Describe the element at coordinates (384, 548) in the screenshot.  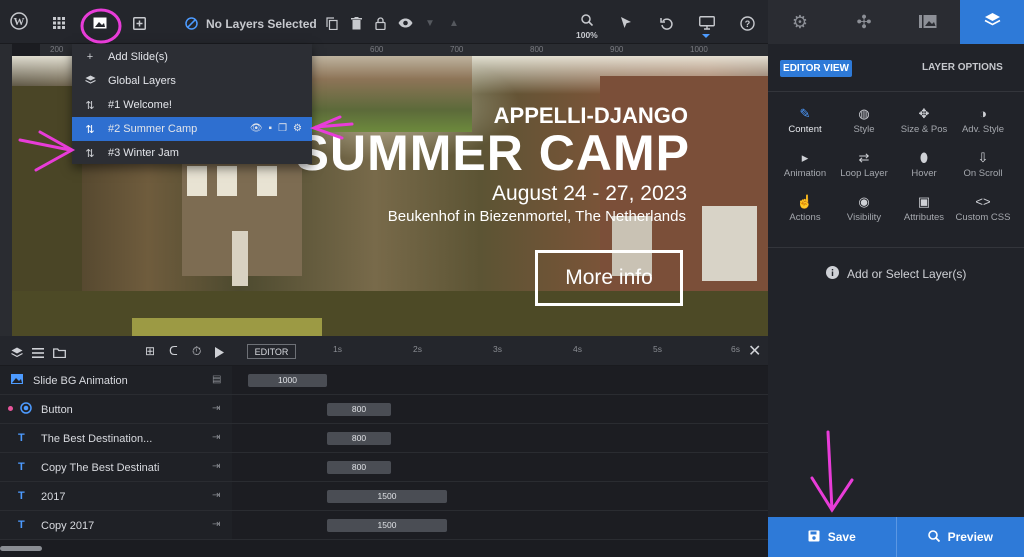
I see `timeline-scrollbar-track` at that location.